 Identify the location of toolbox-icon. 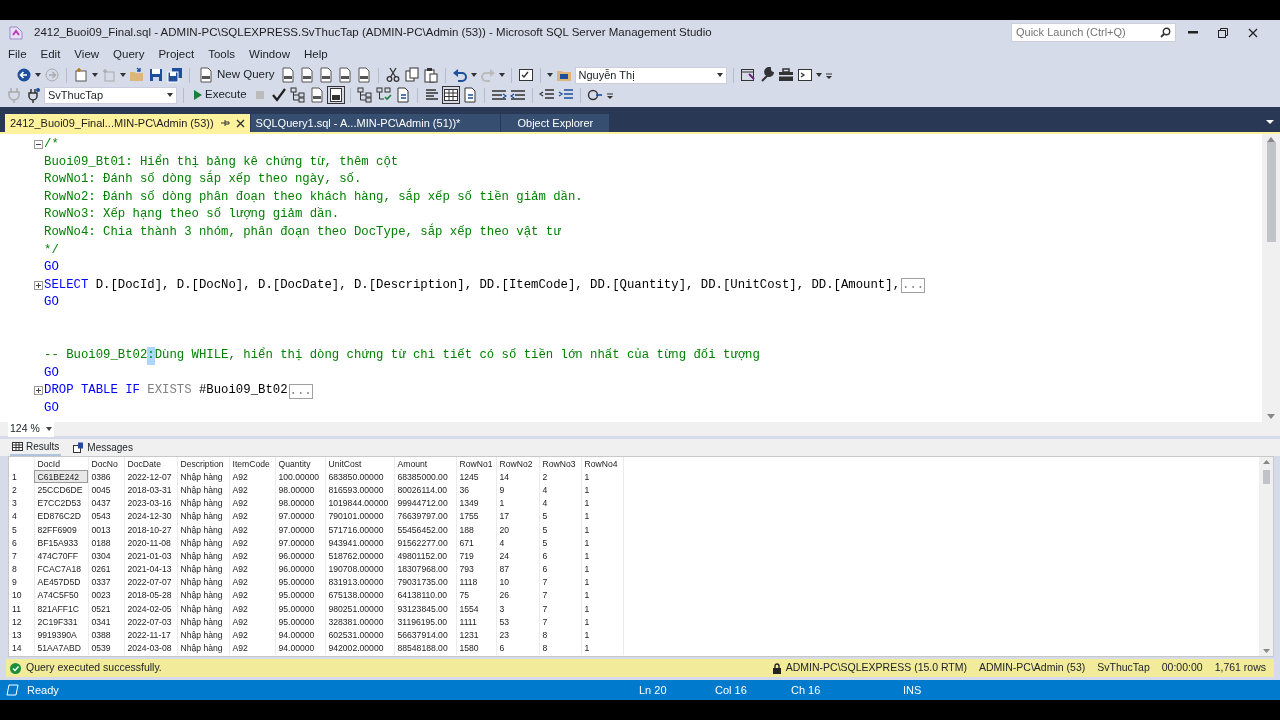
(785, 75).